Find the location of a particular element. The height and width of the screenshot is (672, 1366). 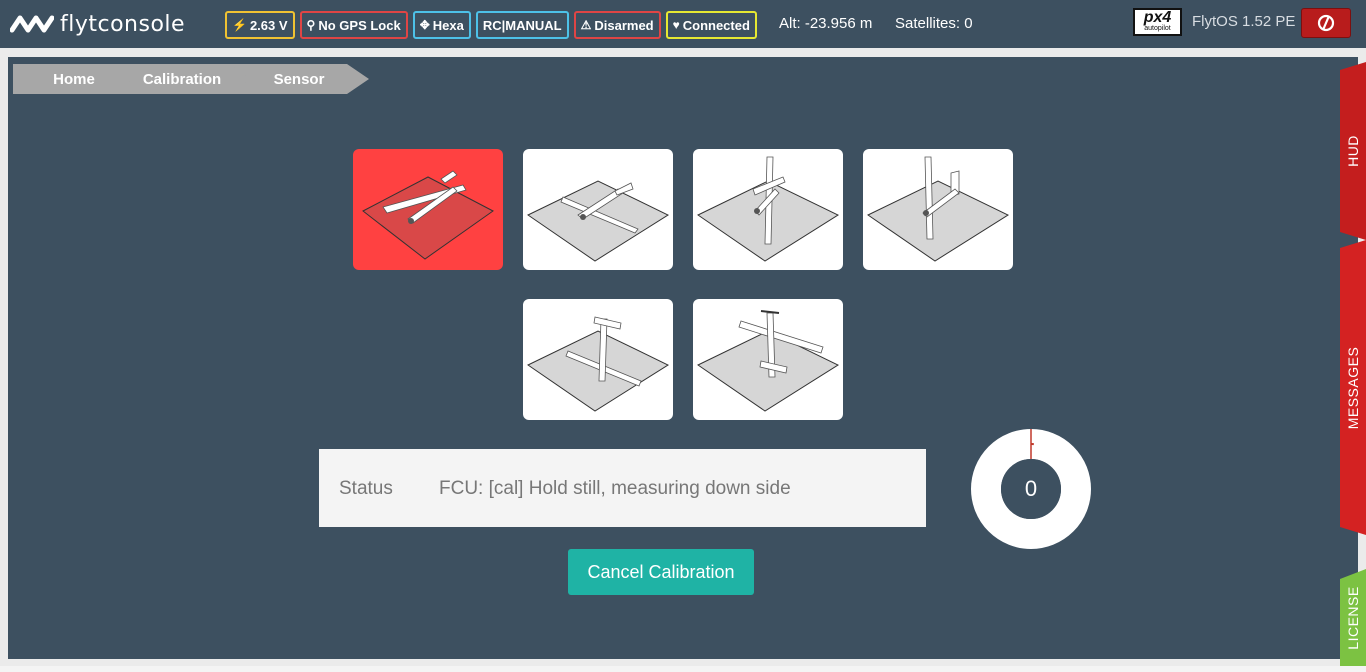

footer-strip is located at coordinates (683, 669).